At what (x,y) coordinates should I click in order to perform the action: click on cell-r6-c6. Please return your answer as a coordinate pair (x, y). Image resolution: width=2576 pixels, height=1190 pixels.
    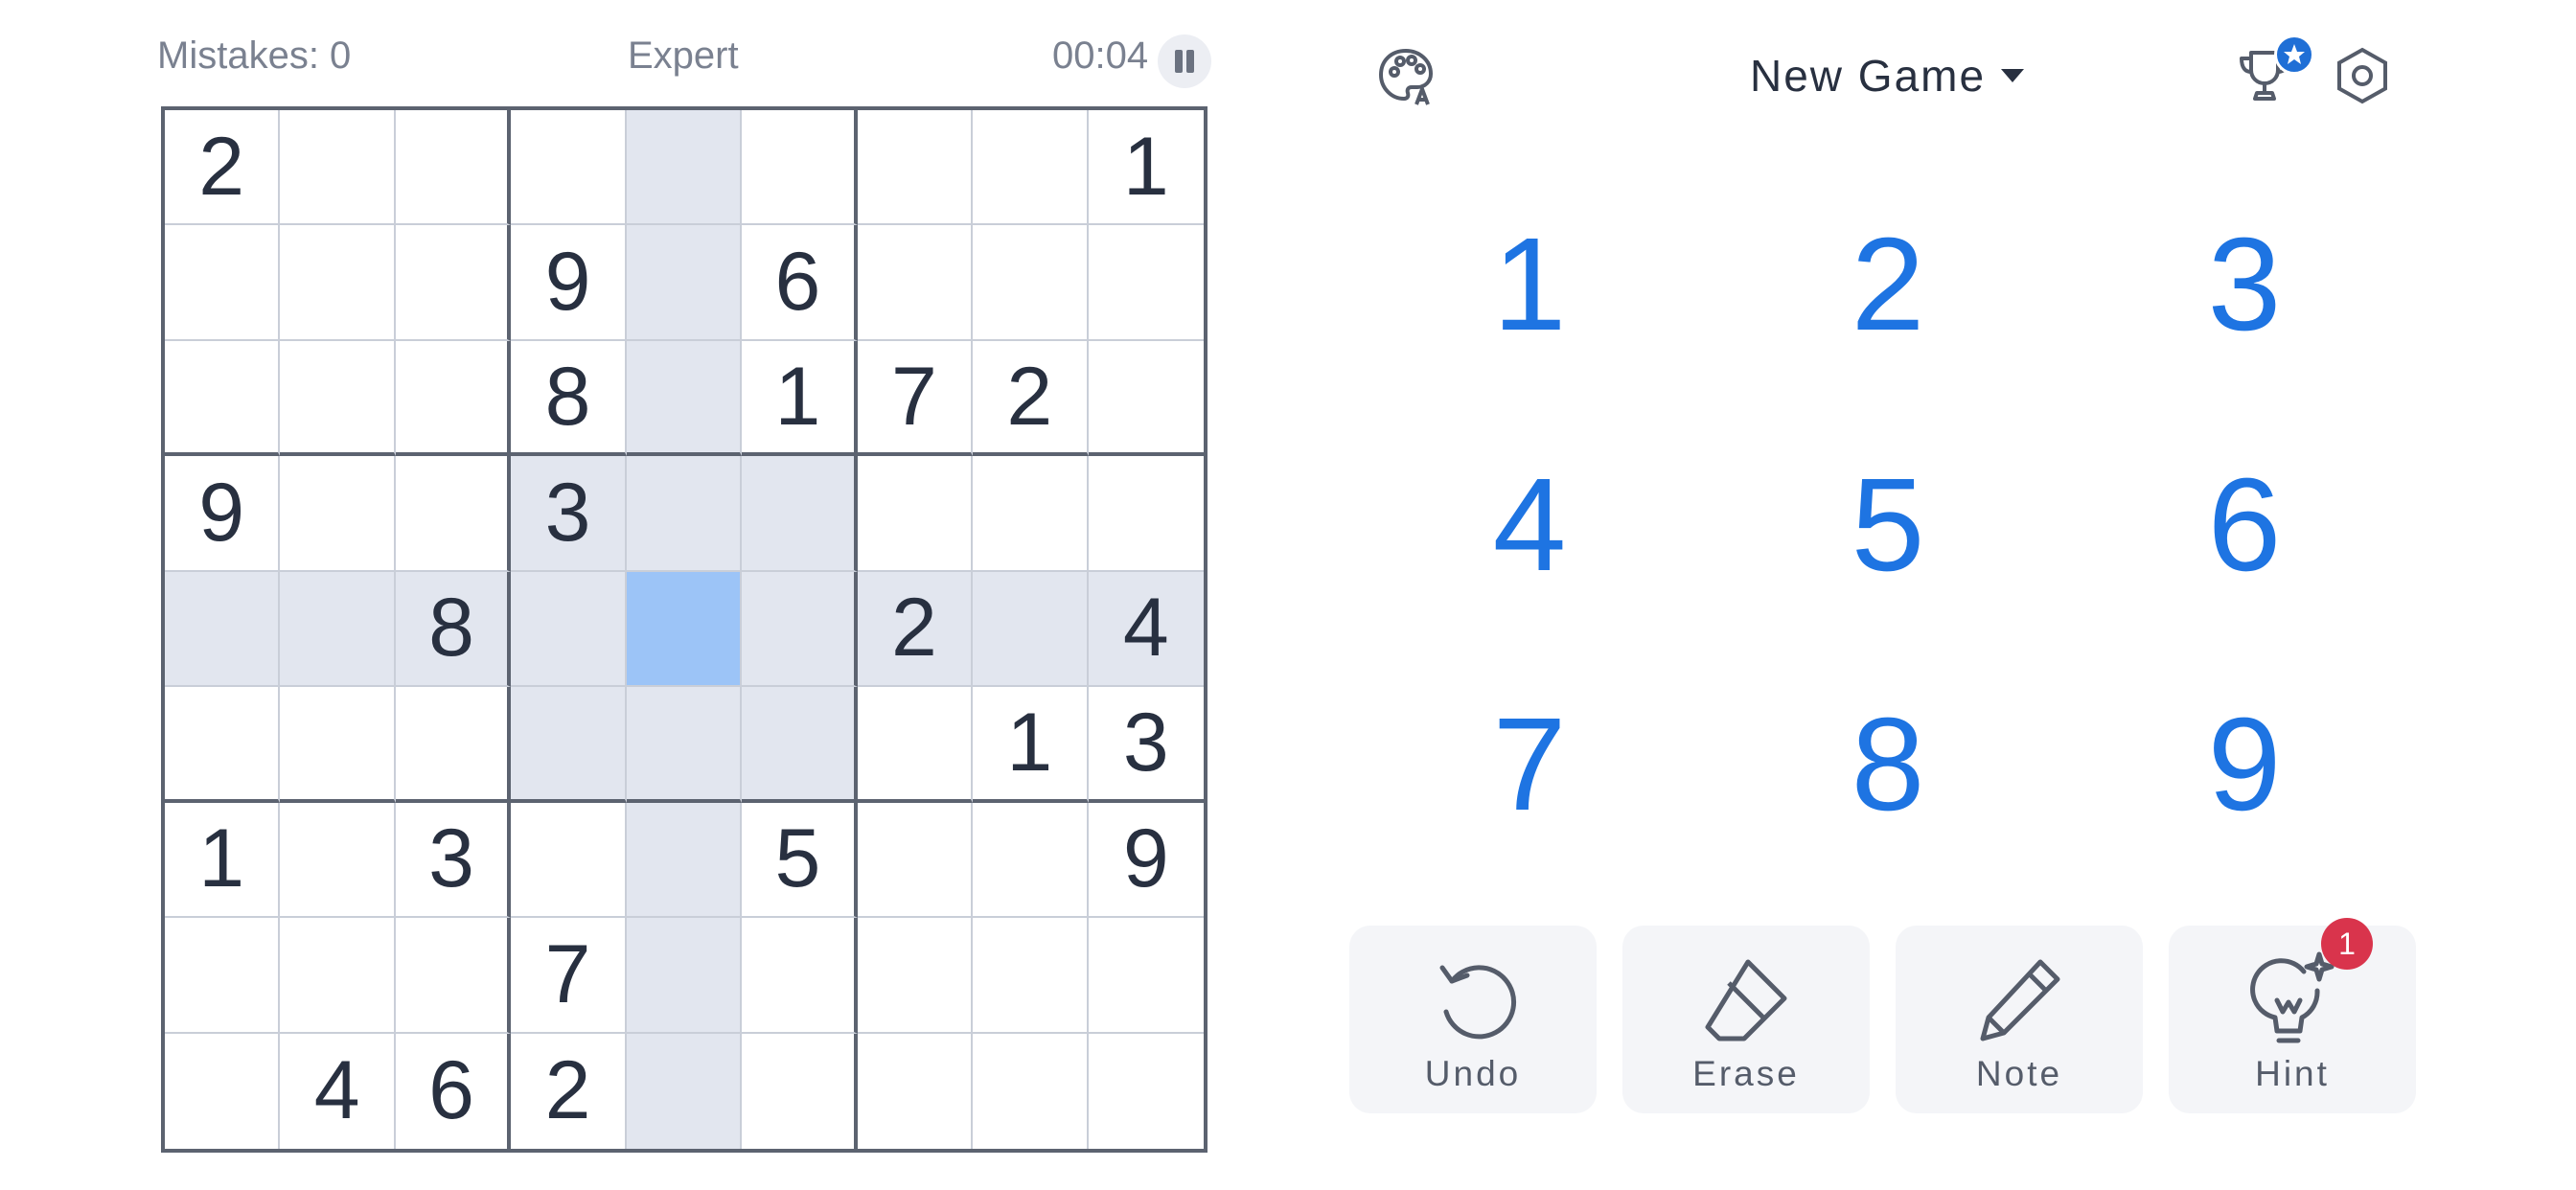
    Looking at the image, I should click on (800, 745).